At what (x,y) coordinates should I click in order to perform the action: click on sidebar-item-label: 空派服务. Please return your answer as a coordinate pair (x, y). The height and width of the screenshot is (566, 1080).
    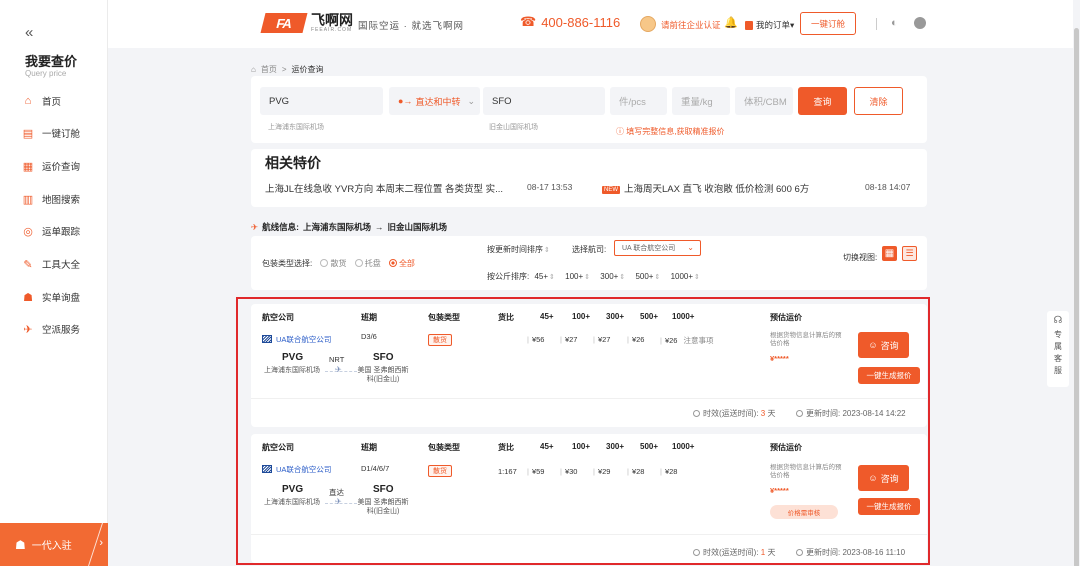
    Looking at the image, I should click on (61, 330).